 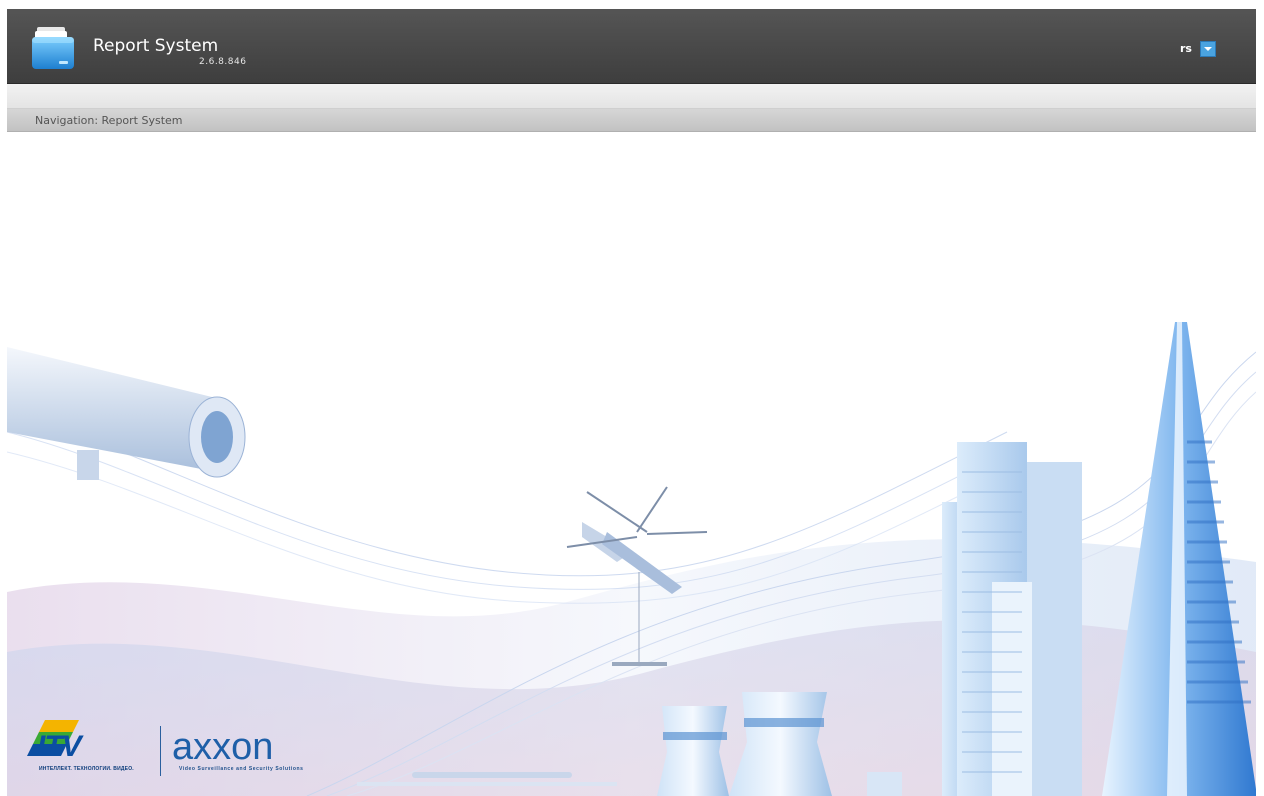 I want to click on app-header: Report System 2.6.8.846 rs, so click(x=631, y=46).